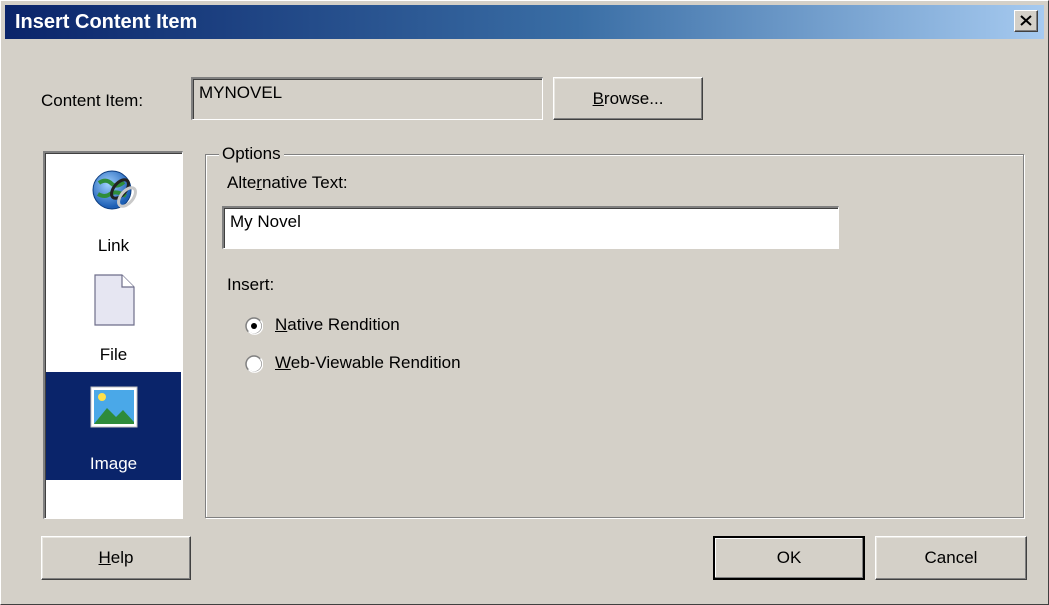 This screenshot has height=605, width=1049. Describe the element at coordinates (113, 463) in the screenshot. I see `type-item-label: Image` at that location.